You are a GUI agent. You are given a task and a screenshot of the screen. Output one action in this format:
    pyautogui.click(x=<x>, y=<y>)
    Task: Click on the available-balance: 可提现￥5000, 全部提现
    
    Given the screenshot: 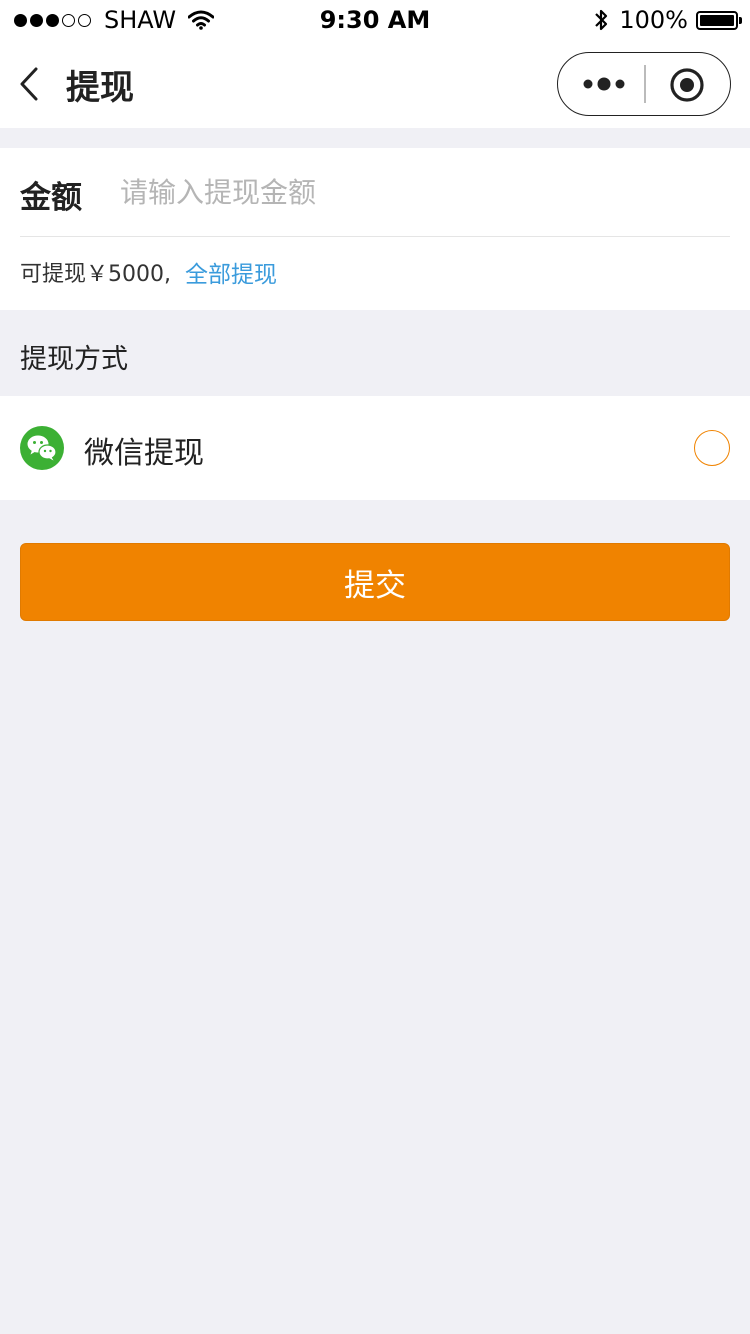 What is the action you would take?
    pyautogui.click(x=148, y=272)
    